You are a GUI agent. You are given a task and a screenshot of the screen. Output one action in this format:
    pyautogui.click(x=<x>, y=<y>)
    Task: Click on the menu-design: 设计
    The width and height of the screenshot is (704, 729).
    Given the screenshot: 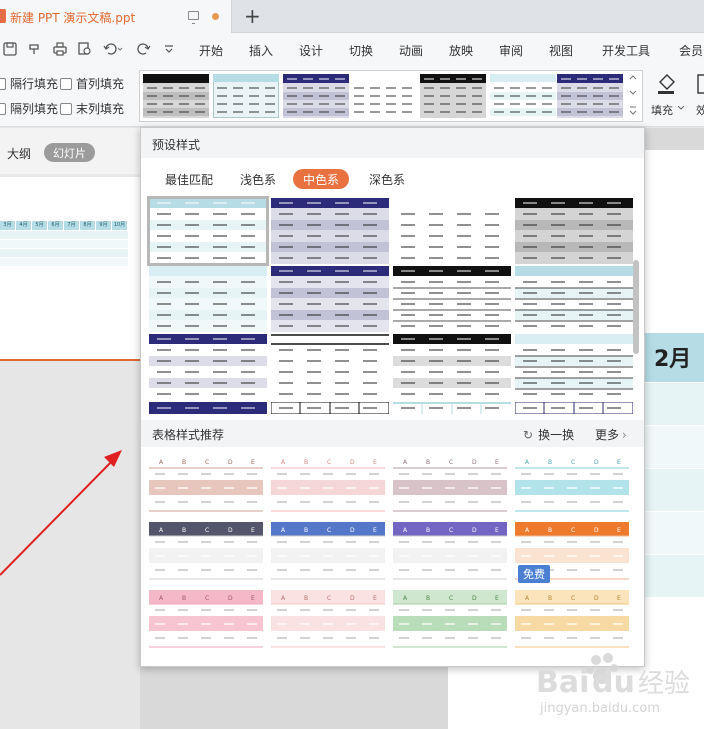 What is the action you would take?
    pyautogui.click(x=311, y=50)
    